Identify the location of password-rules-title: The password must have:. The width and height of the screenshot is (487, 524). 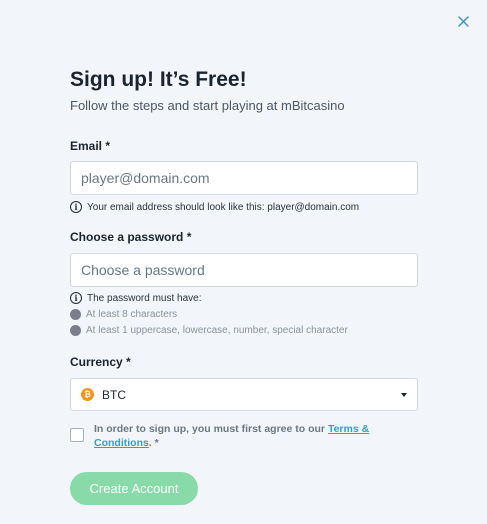
(144, 298).